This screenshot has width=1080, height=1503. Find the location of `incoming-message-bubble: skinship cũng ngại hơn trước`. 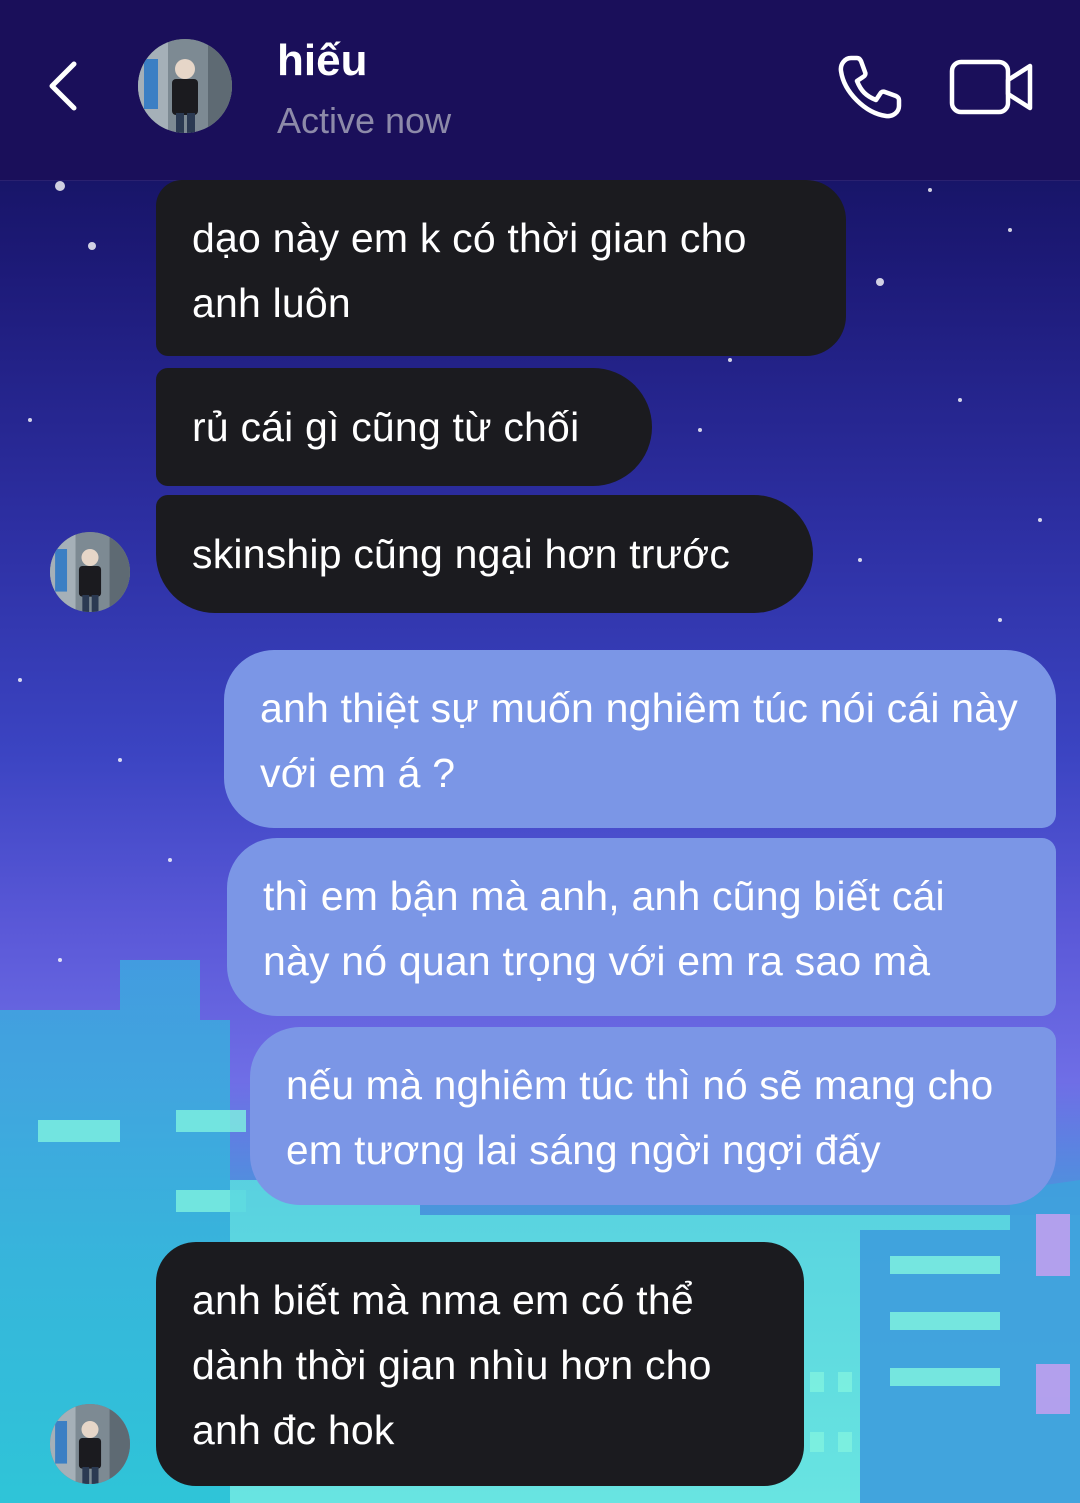

incoming-message-bubble: skinship cũng ngại hơn trước is located at coordinates (484, 554).